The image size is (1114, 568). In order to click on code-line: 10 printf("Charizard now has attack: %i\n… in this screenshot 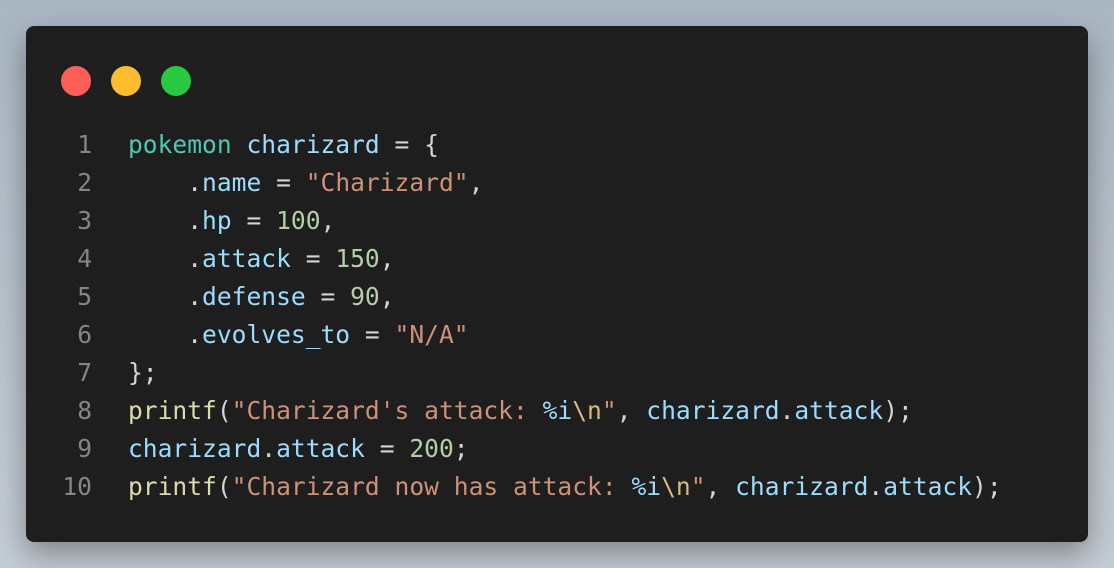, I will do `click(557, 487)`.